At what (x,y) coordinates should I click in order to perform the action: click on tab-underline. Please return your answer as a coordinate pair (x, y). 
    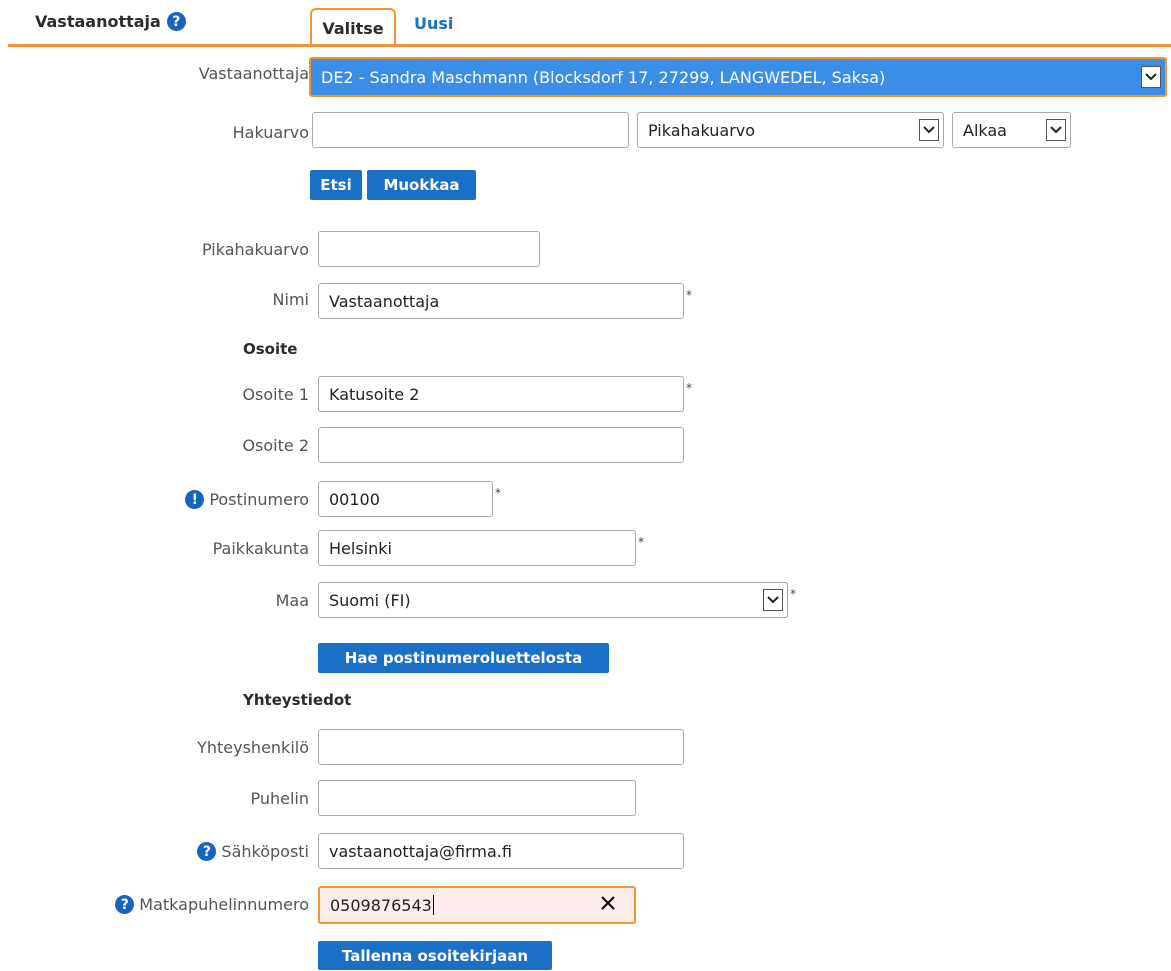
    Looking at the image, I should click on (589, 45).